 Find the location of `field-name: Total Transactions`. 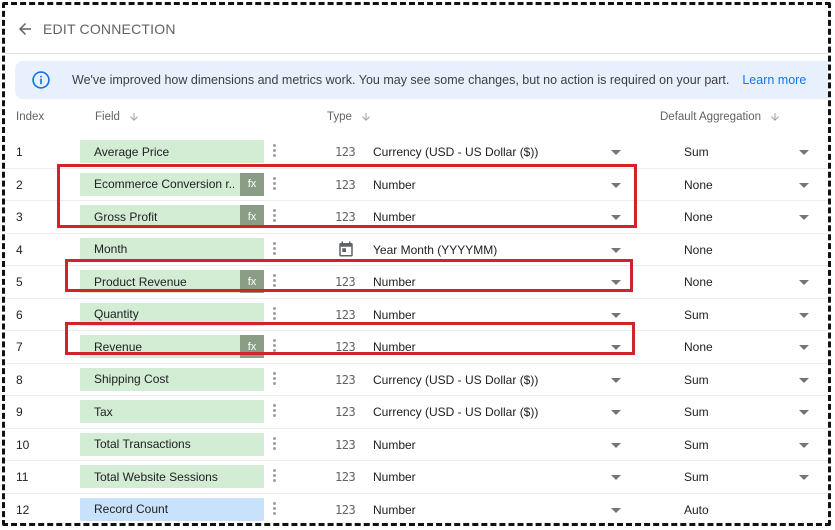

field-name: Total Transactions is located at coordinates (142, 444).